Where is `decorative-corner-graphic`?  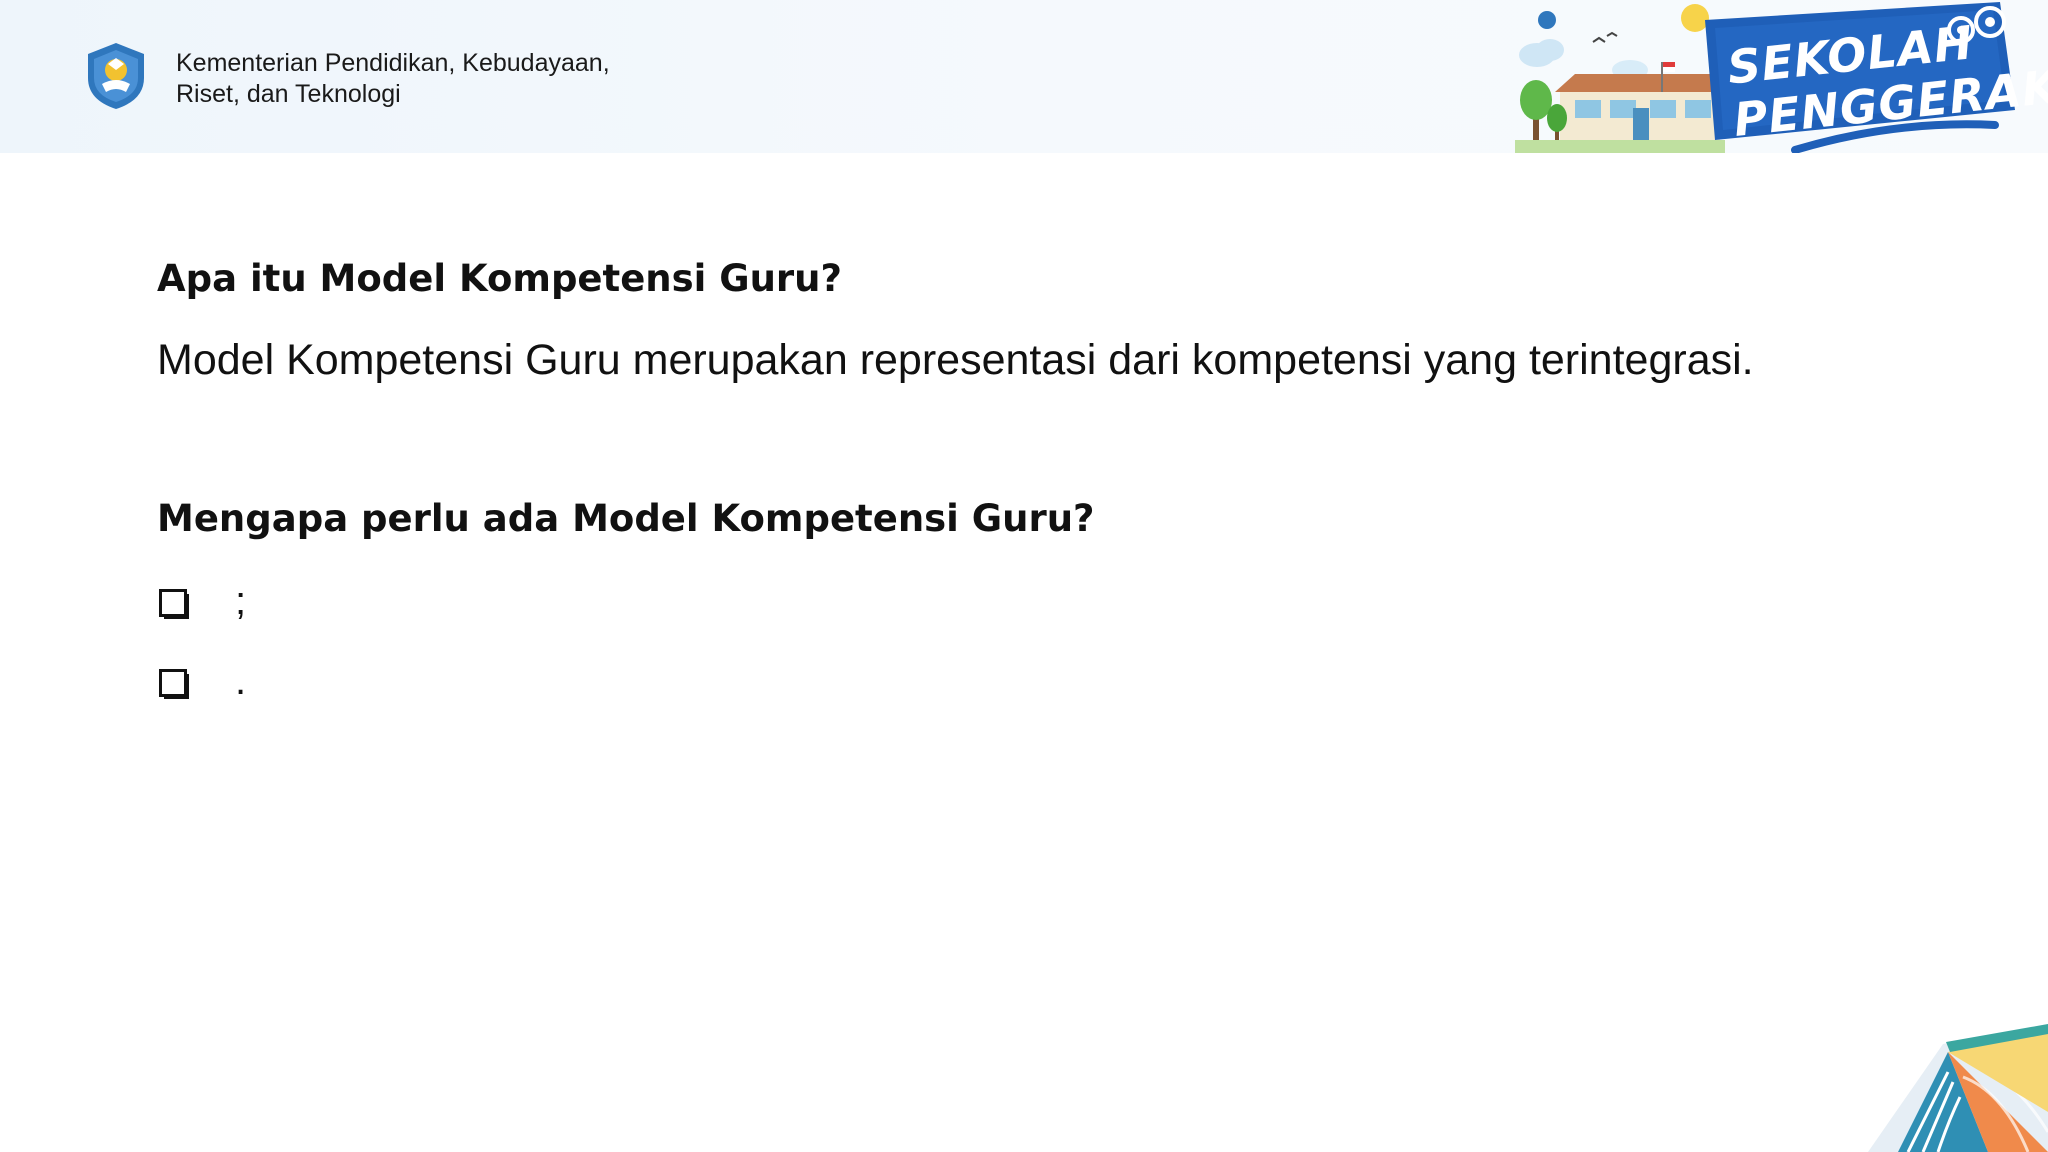
decorative-corner-graphic is located at coordinates (1958, 1088).